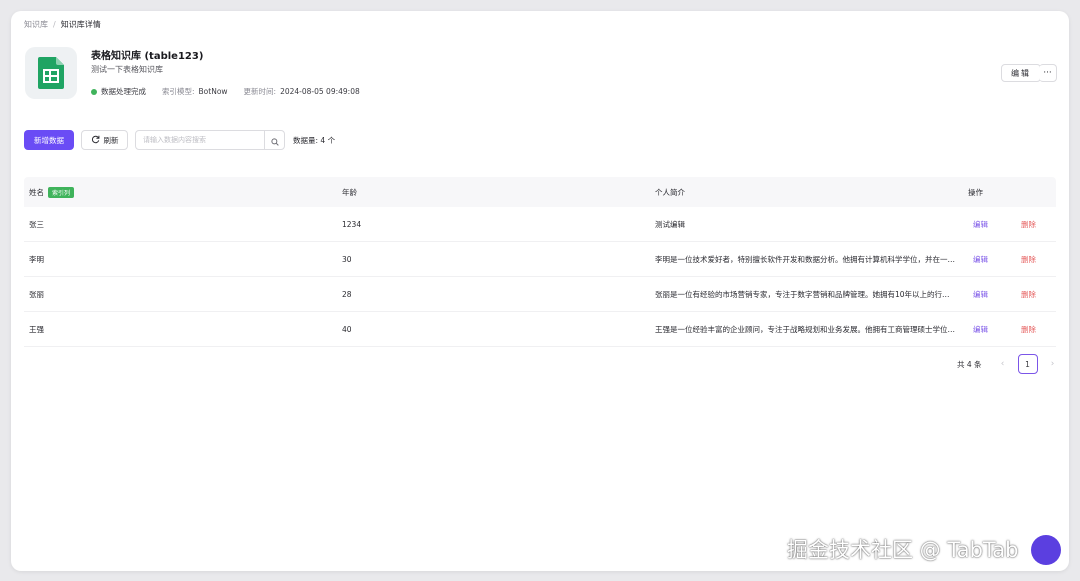  What do you see at coordinates (347, 294) in the screenshot?
I see `cell-age: 28` at bounding box center [347, 294].